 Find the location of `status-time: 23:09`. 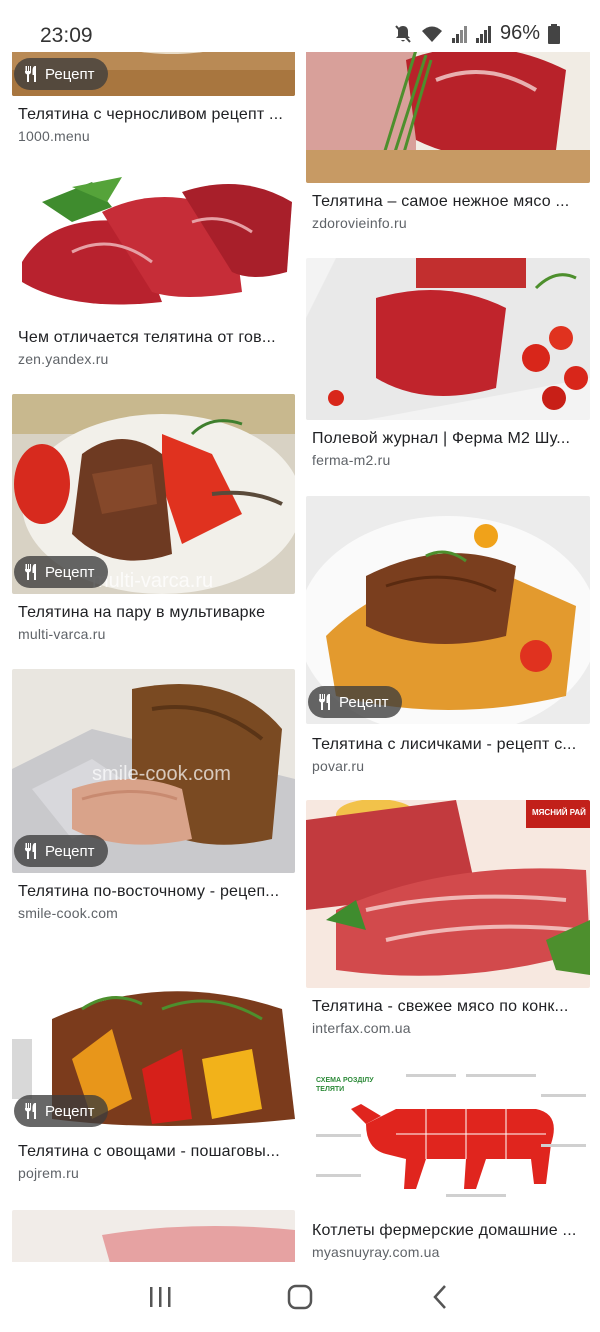

status-time: 23:09 is located at coordinates (66, 35).